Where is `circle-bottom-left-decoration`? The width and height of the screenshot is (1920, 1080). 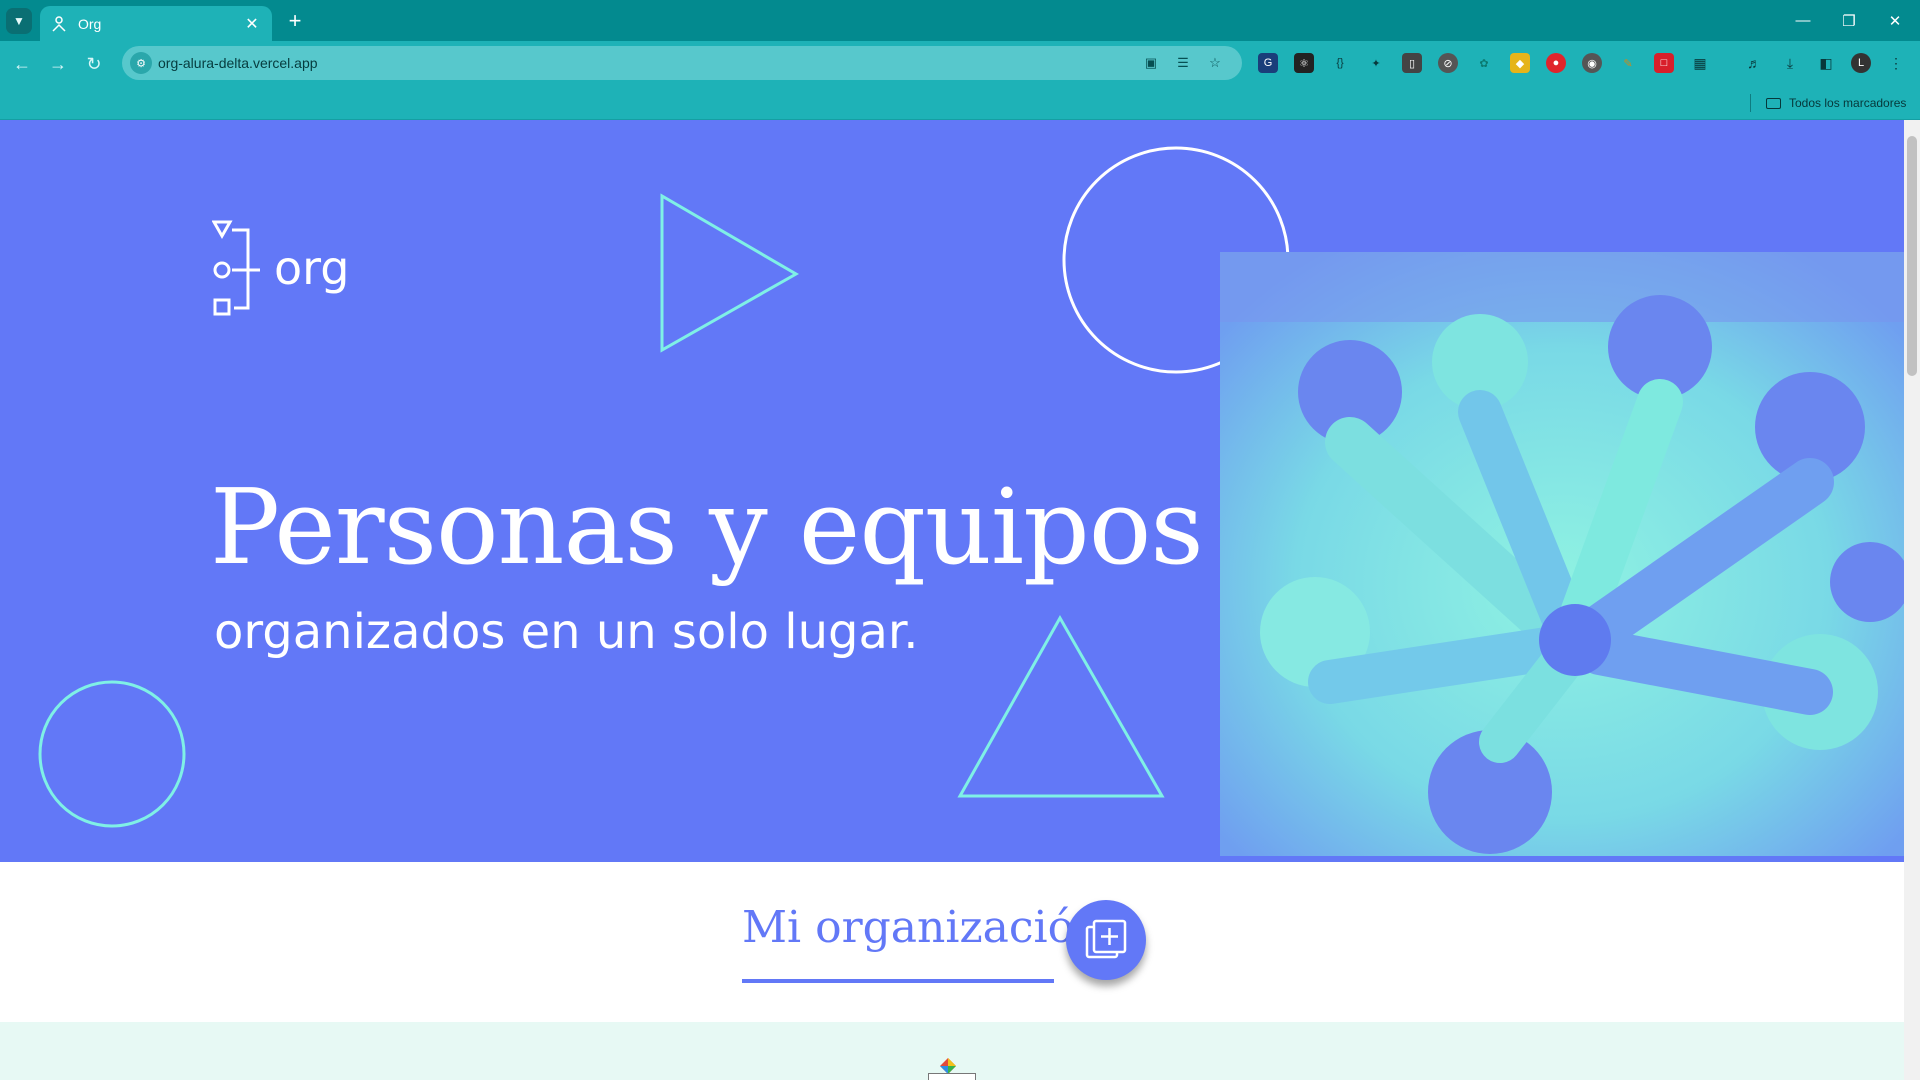 circle-bottom-left-decoration is located at coordinates (112, 754).